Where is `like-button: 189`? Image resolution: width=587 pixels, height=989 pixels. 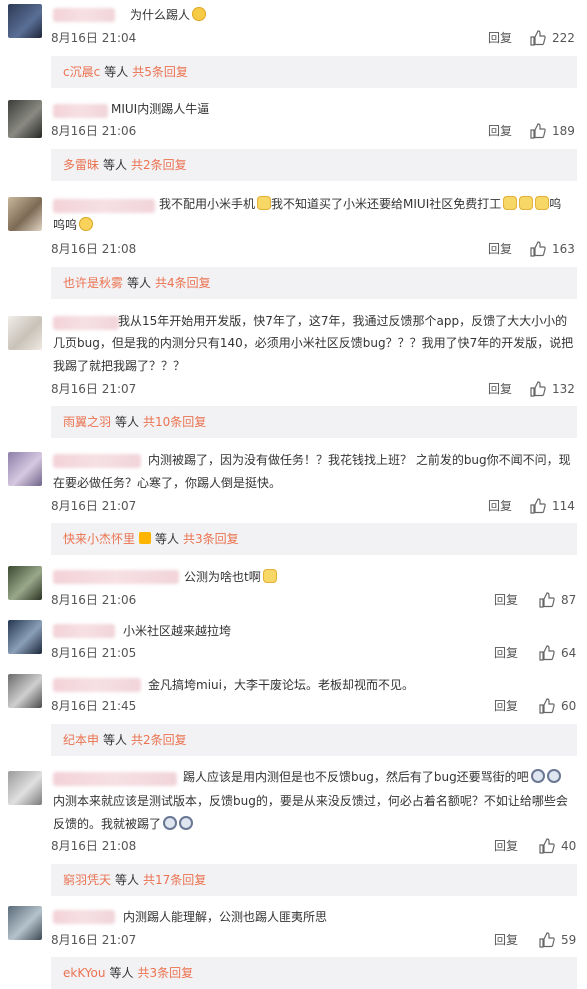 like-button: 189 is located at coordinates (555, 131).